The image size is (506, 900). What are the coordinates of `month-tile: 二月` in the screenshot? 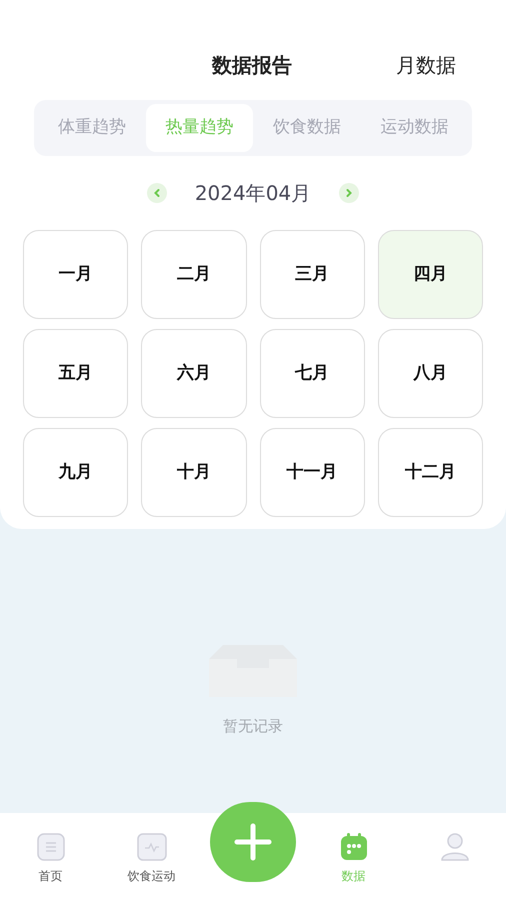 It's located at (193, 274).